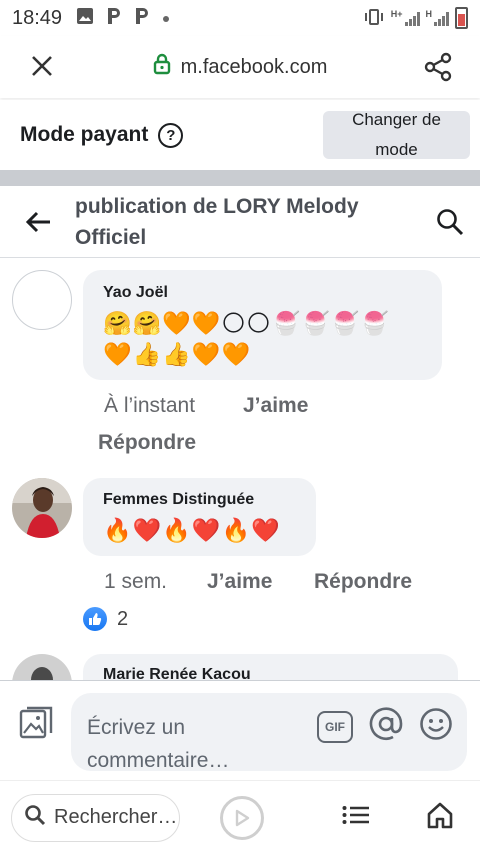 Image resolution: width=480 pixels, height=854 pixels. Describe the element at coordinates (262, 293) in the screenshot. I see `comment-author: Yao Joël` at that location.